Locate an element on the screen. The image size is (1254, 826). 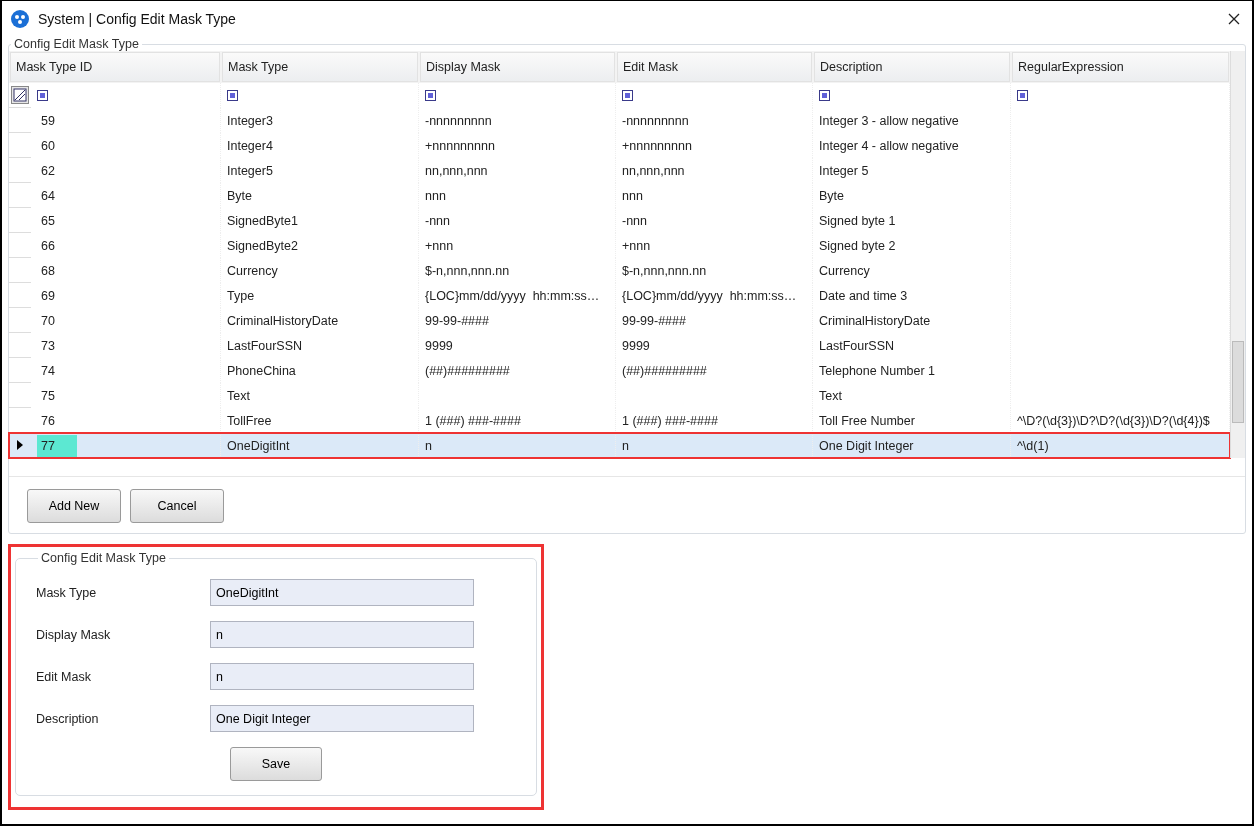
table-cell-text: 74 is located at coordinates (48, 371).